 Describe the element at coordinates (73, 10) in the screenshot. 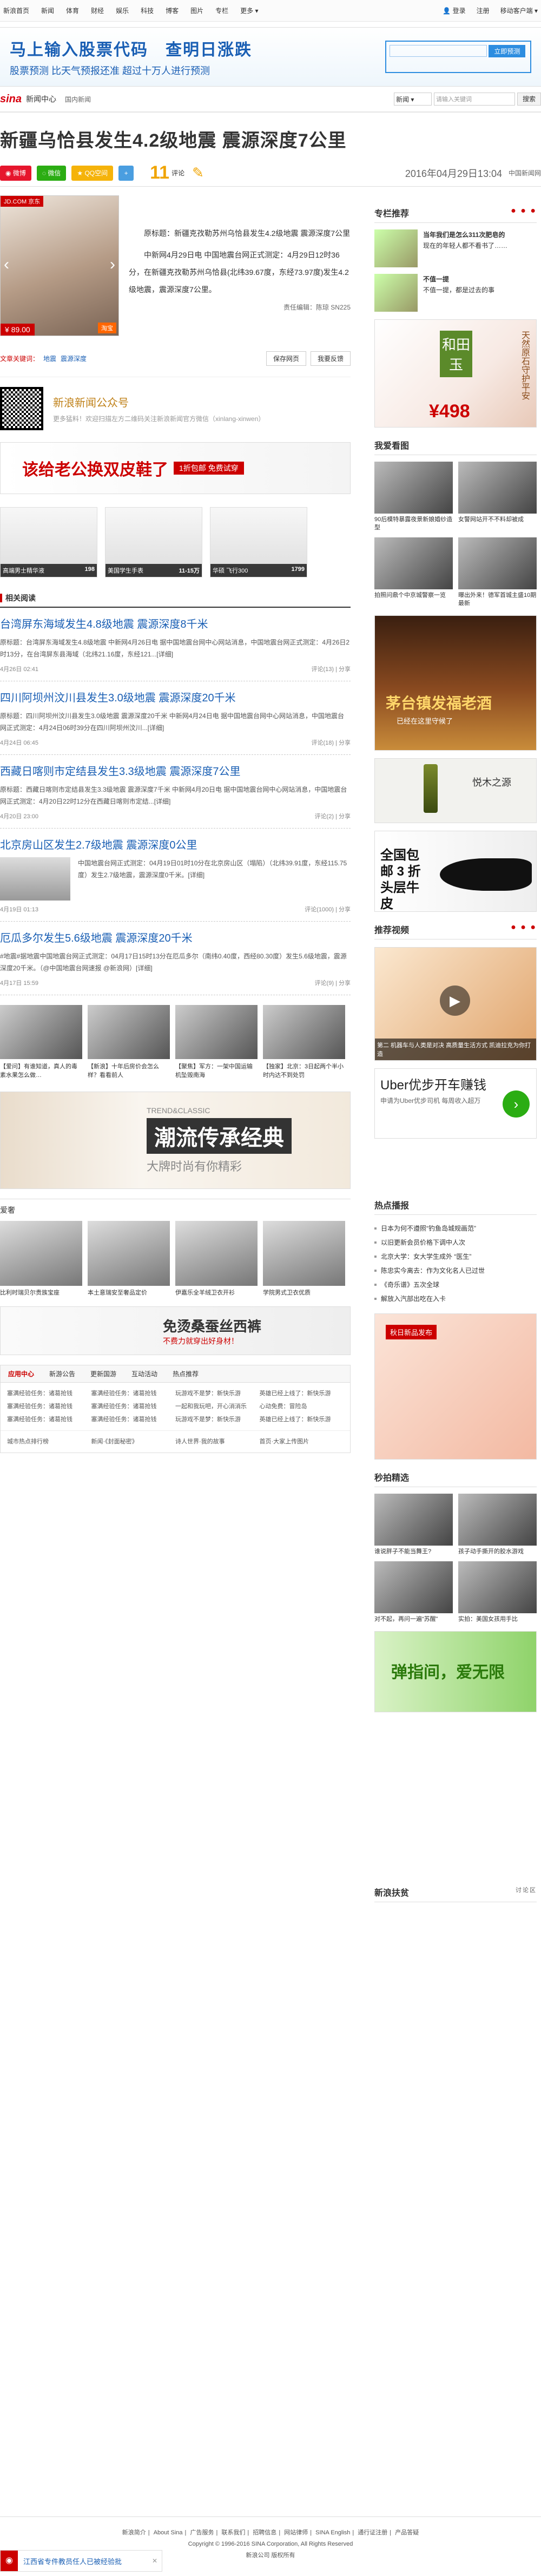

I see `nav-sports: 体育` at that location.